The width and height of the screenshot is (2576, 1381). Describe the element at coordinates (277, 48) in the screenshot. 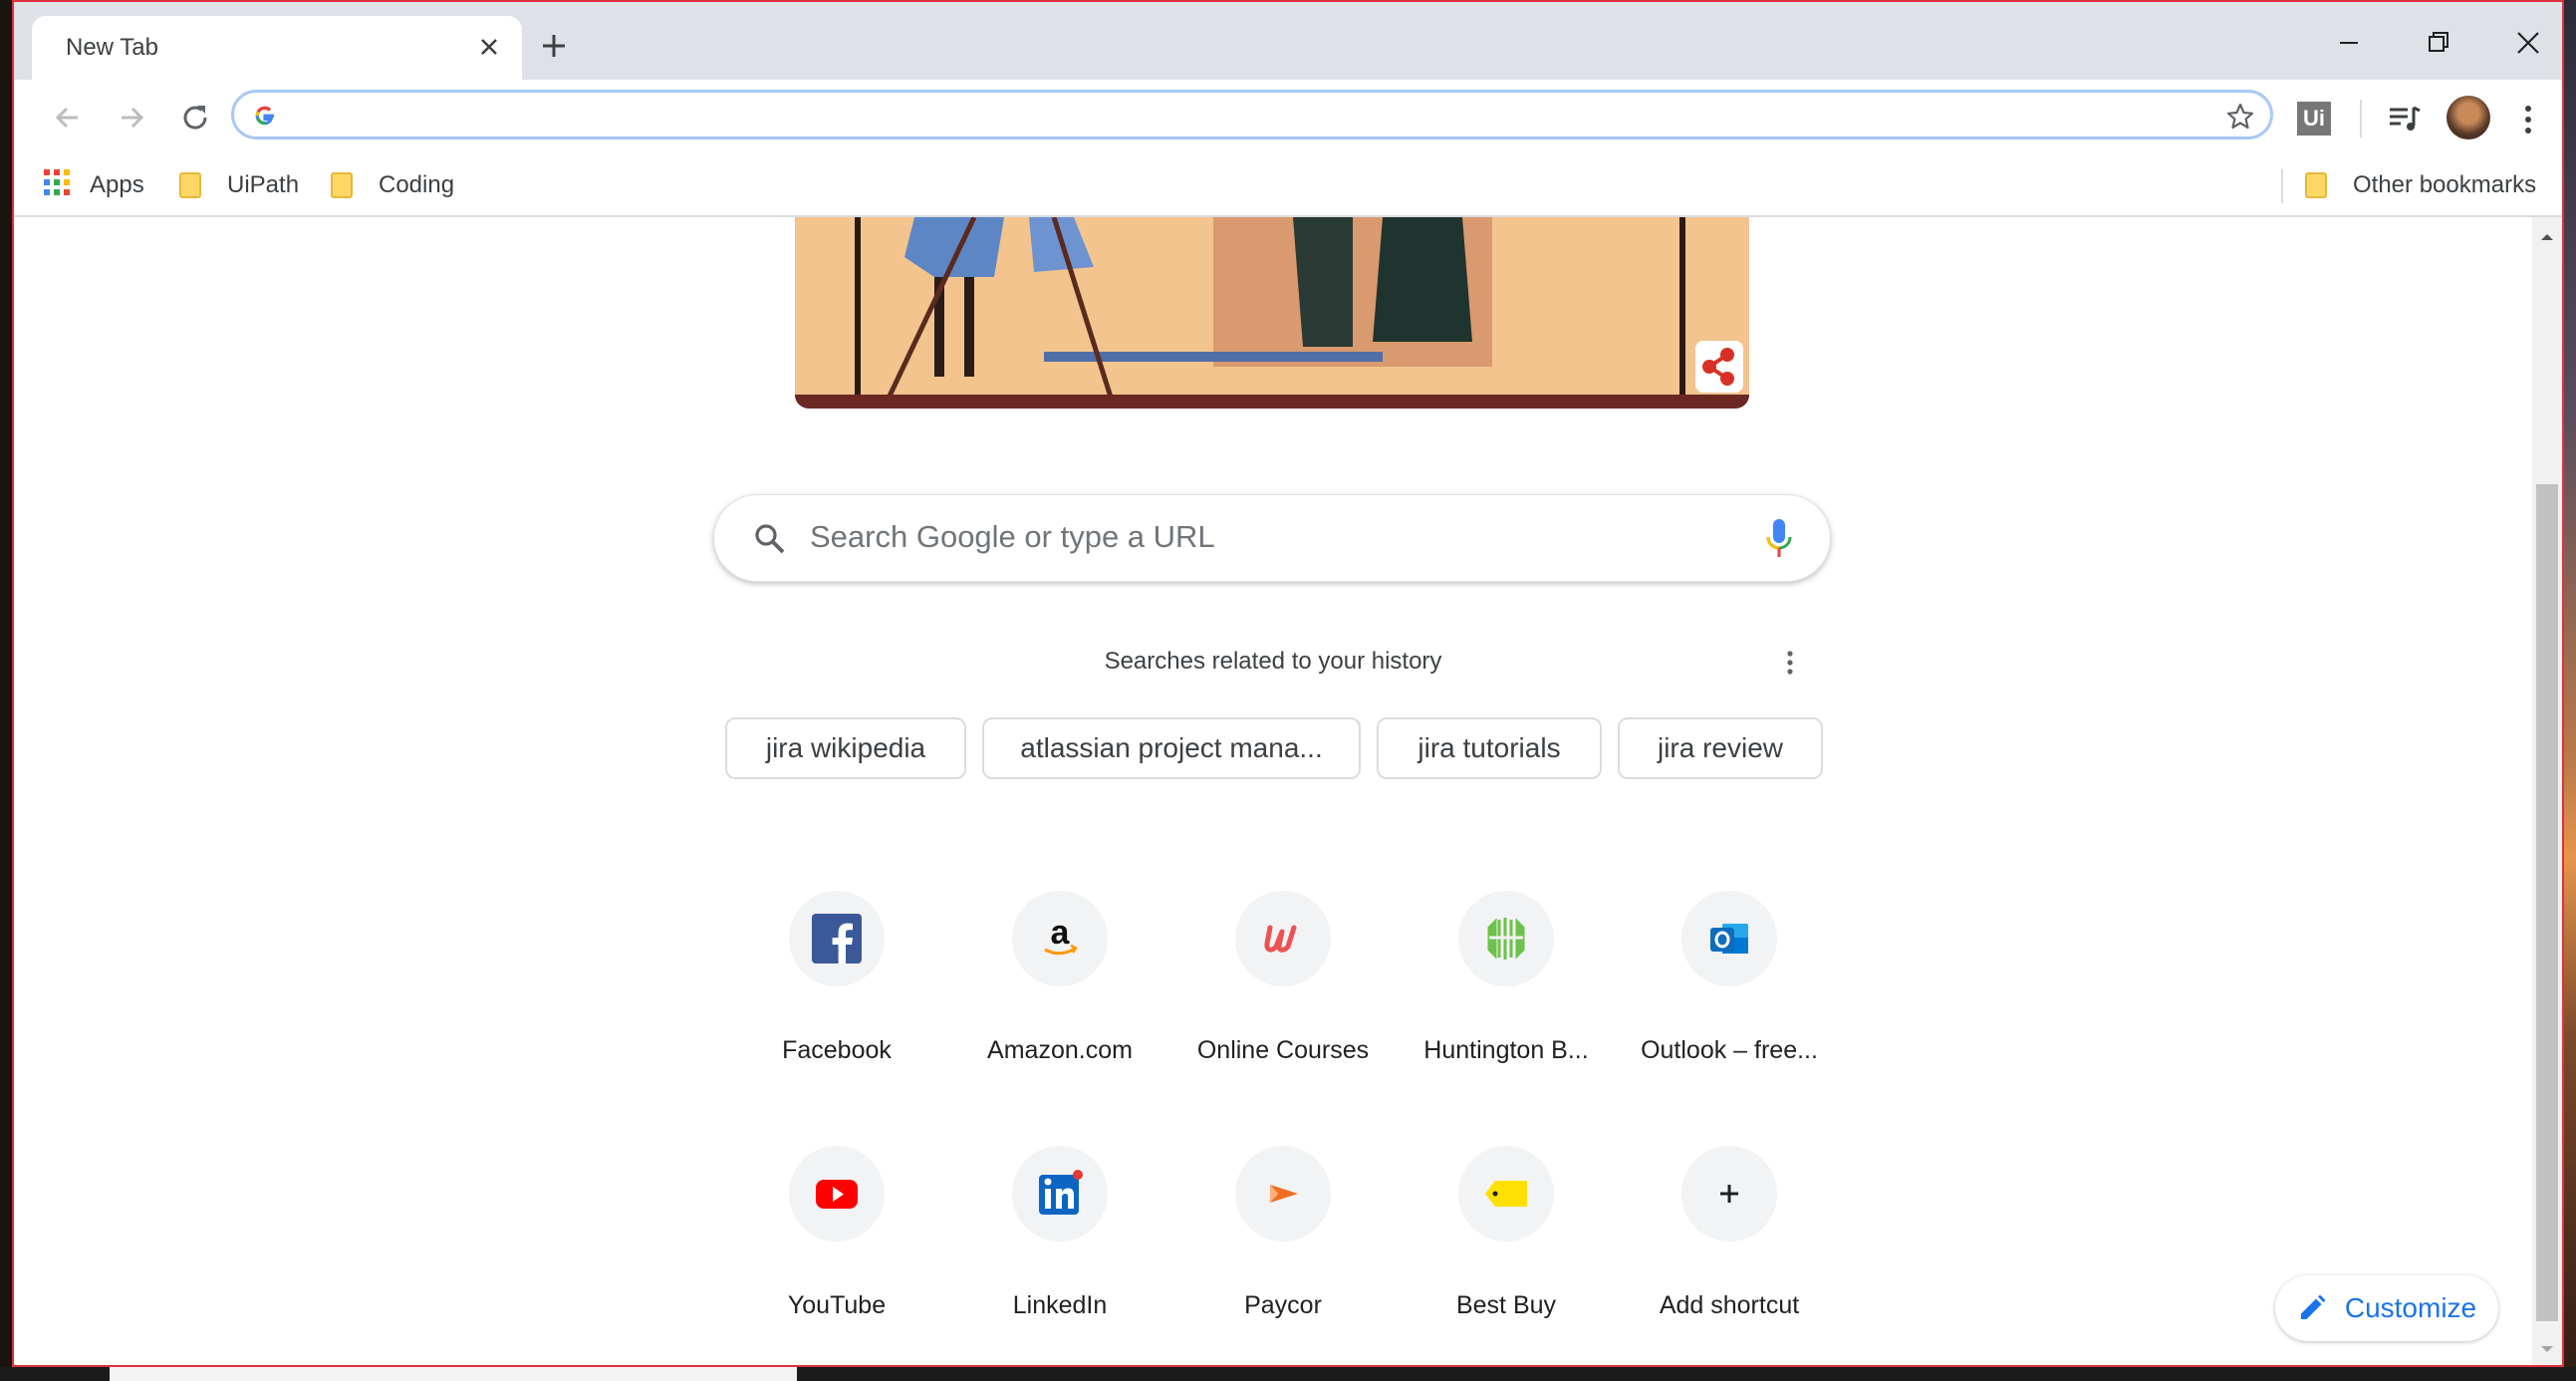

I see `tab-new-tab: New Tab` at that location.